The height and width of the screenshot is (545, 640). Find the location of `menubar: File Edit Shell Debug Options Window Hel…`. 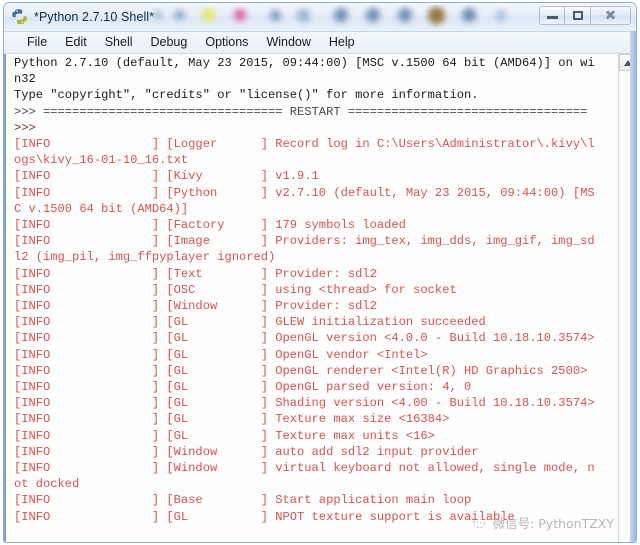

menubar: File Edit Shell Debug Options Window Hel… is located at coordinates (320, 43).